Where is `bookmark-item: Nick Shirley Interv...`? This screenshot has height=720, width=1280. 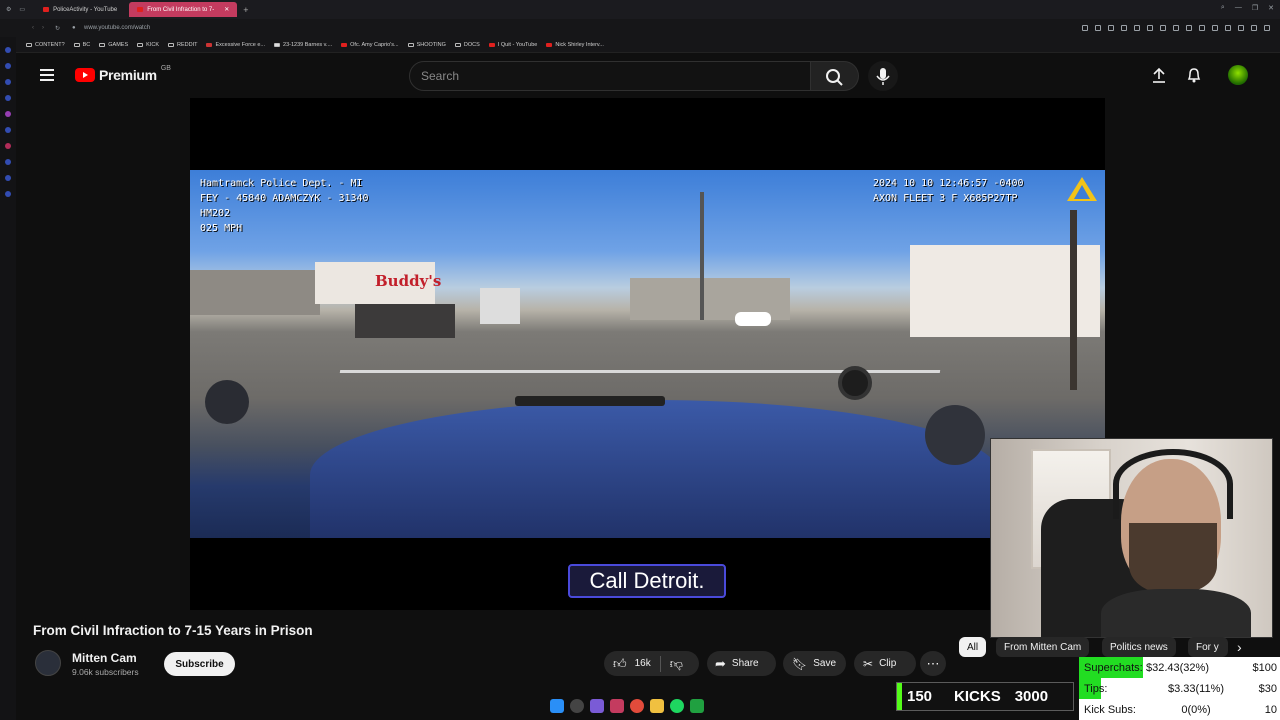 bookmark-item: Nick Shirley Interv... is located at coordinates (575, 45).